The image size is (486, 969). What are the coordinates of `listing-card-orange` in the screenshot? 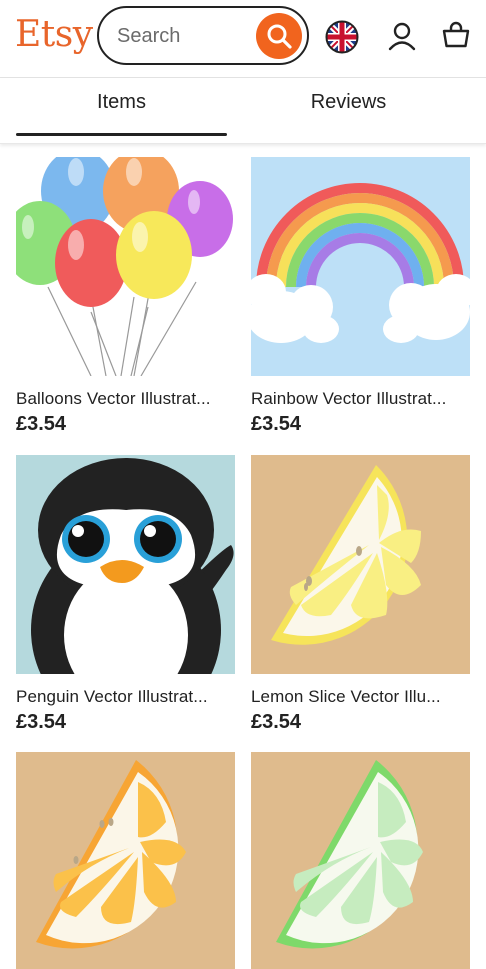 It's located at (125, 860).